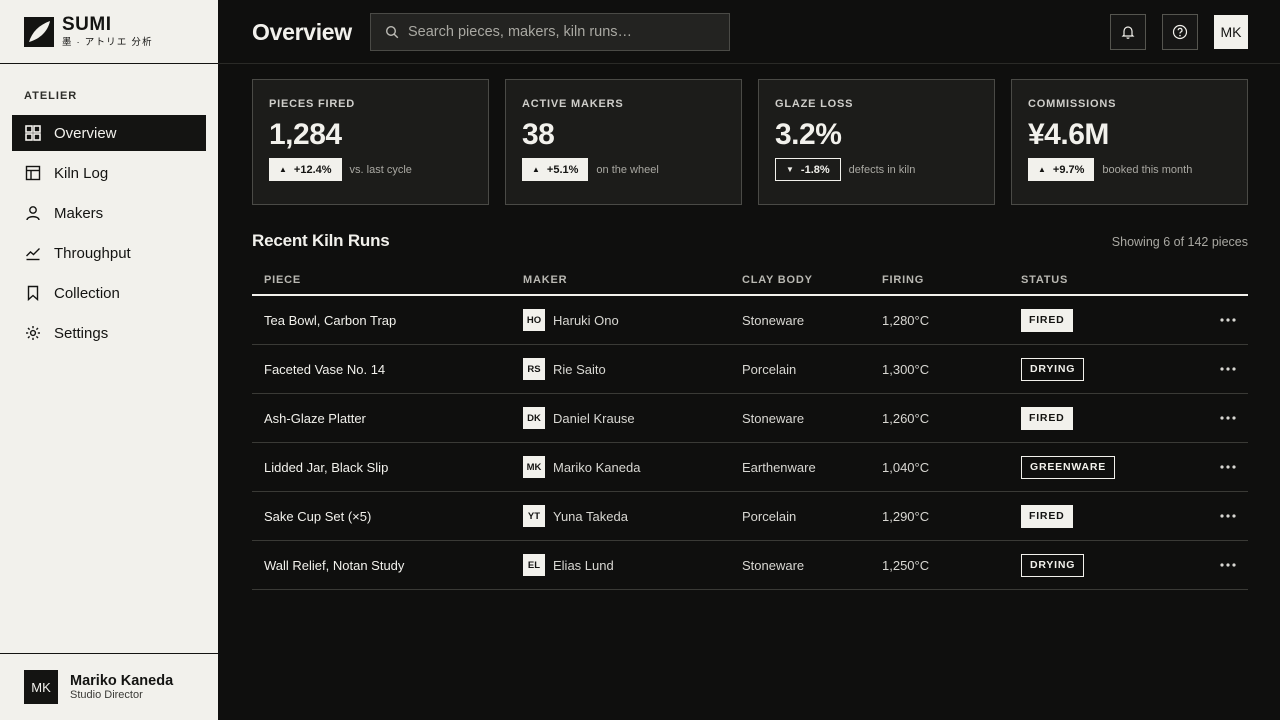 The height and width of the screenshot is (720, 1280). Describe the element at coordinates (1044, 280) in the screenshot. I see `column-header-status: STATUS` at that location.